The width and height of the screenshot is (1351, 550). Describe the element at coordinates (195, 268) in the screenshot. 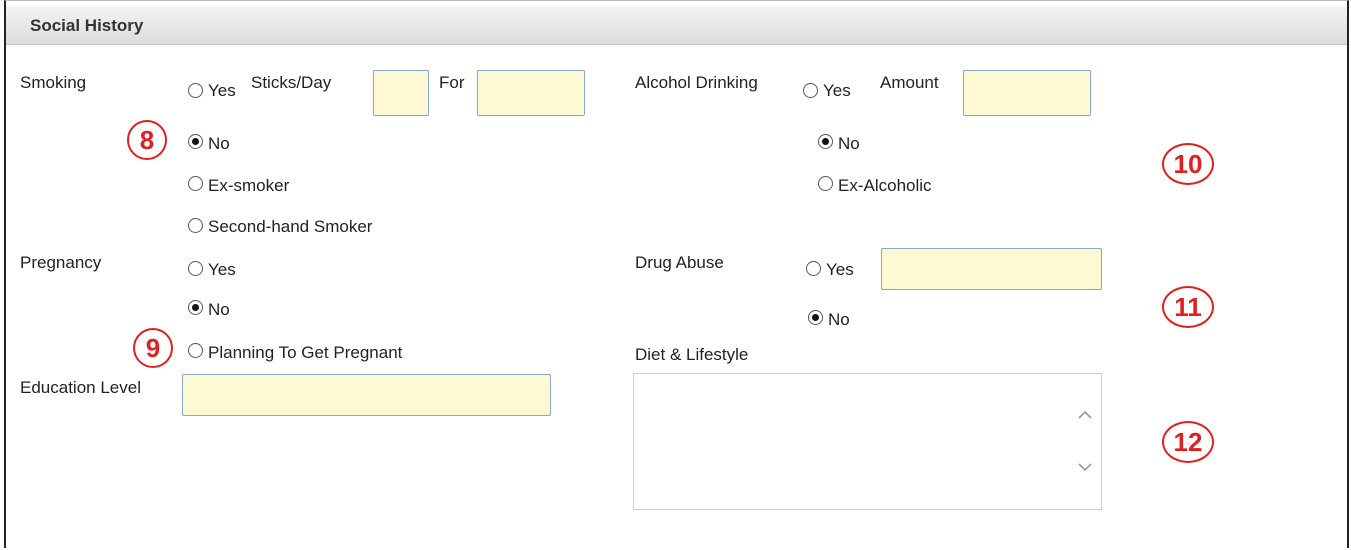

I see `pregnancy-yes-radio` at that location.